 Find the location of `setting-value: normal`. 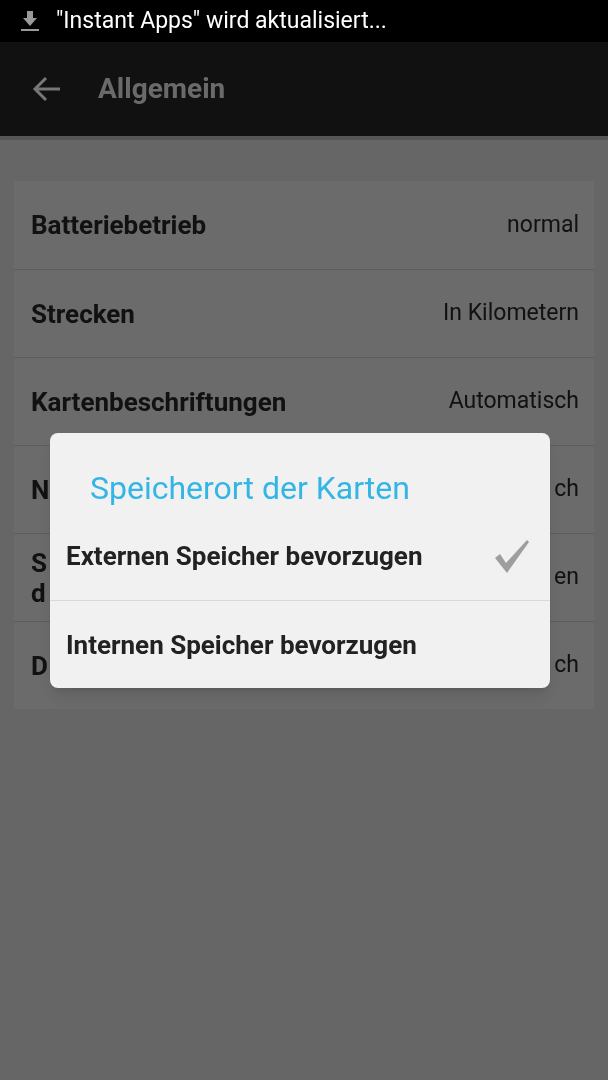

setting-value: normal is located at coordinates (543, 224).